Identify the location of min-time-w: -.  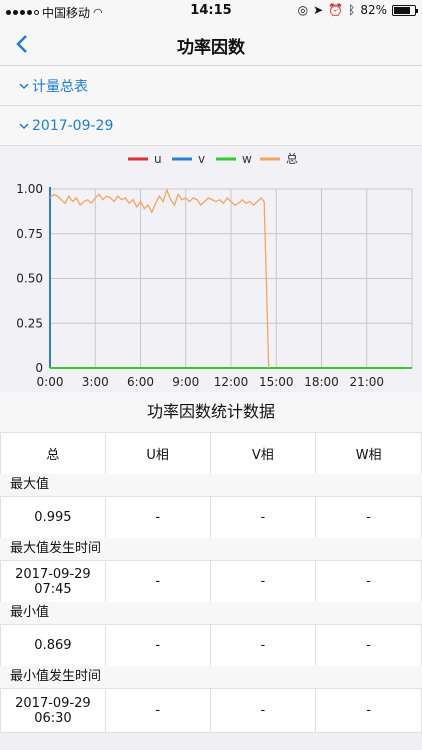
(368, 710).